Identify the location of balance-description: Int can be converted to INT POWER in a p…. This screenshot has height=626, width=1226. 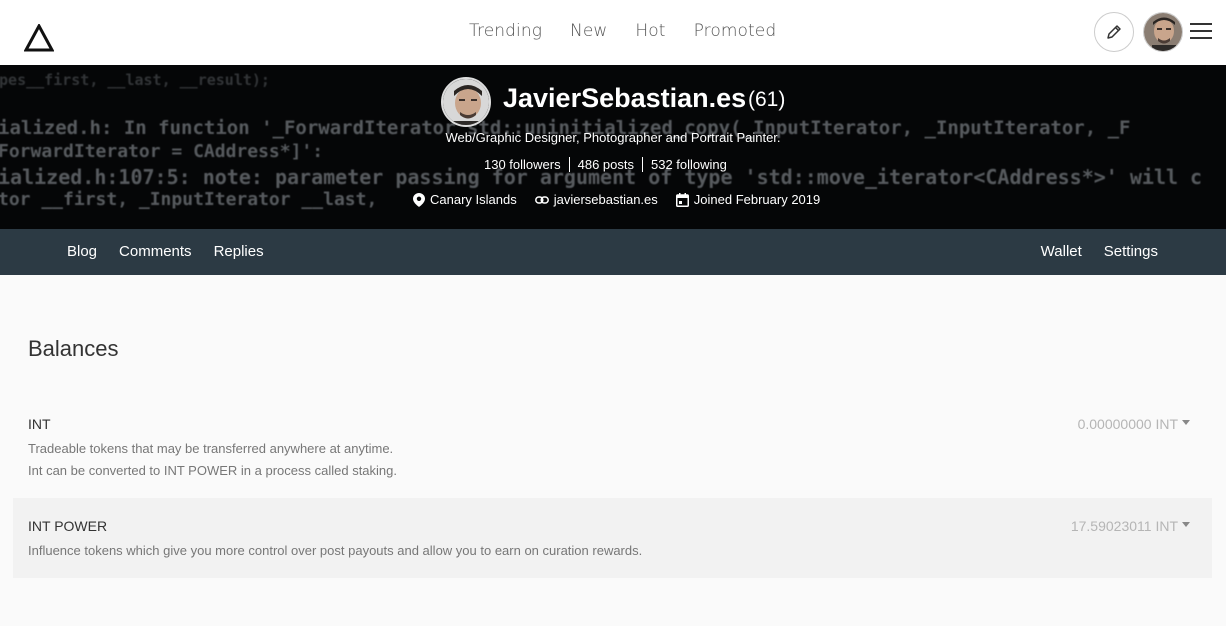
(212, 470).